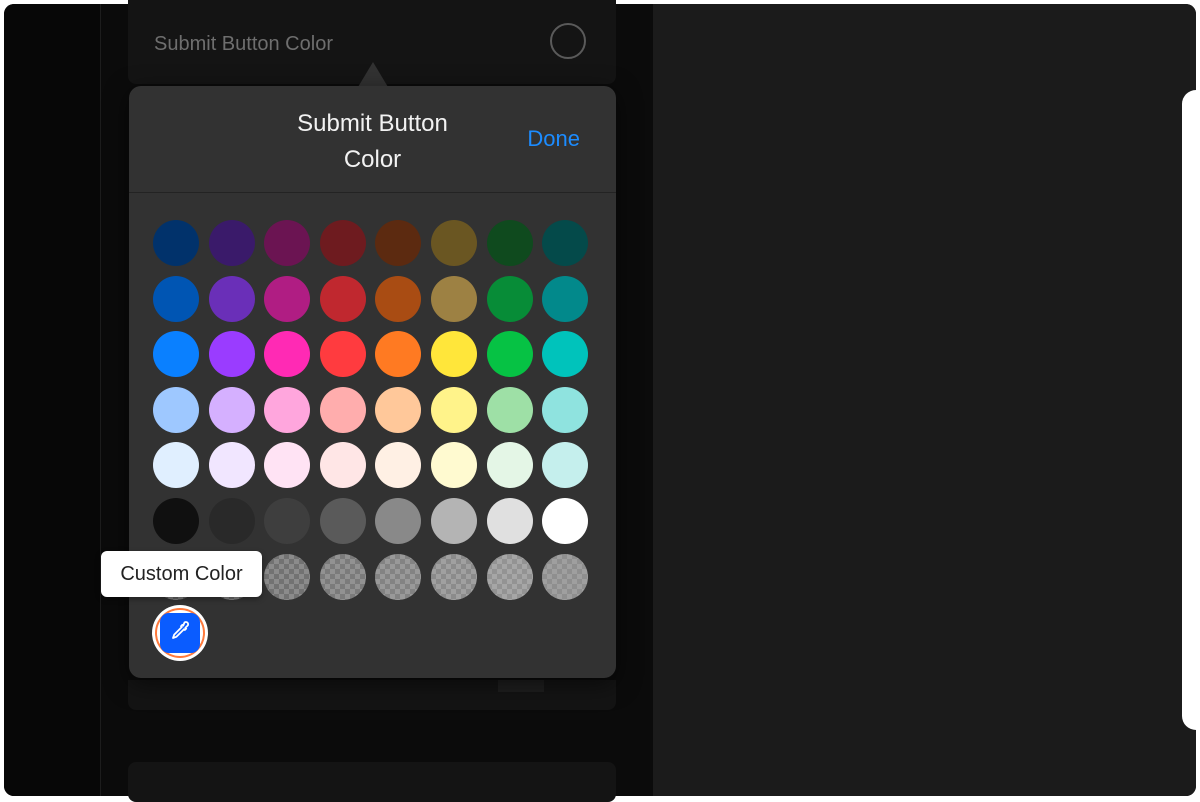 This screenshot has height=802, width=1200. Describe the element at coordinates (553, 139) in the screenshot. I see `done-button: Done` at that location.